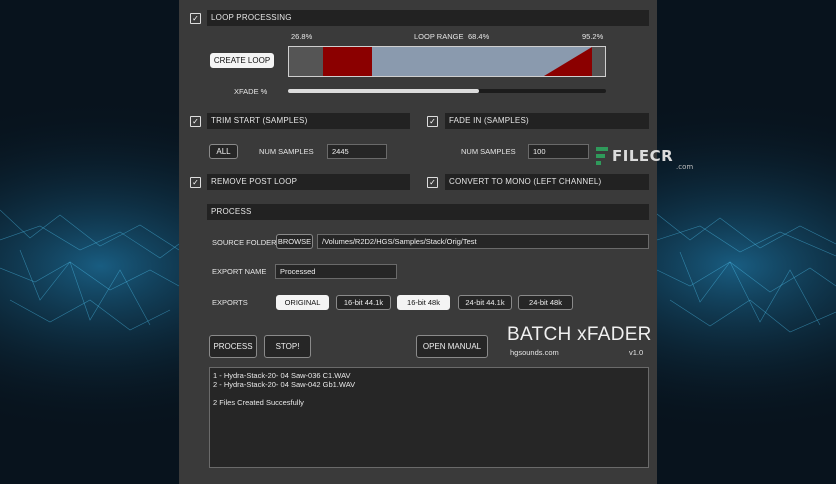  Describe the element at coordinates (568, 61) in the screenshot. I see `loop-crossfade-ramp` at that location.